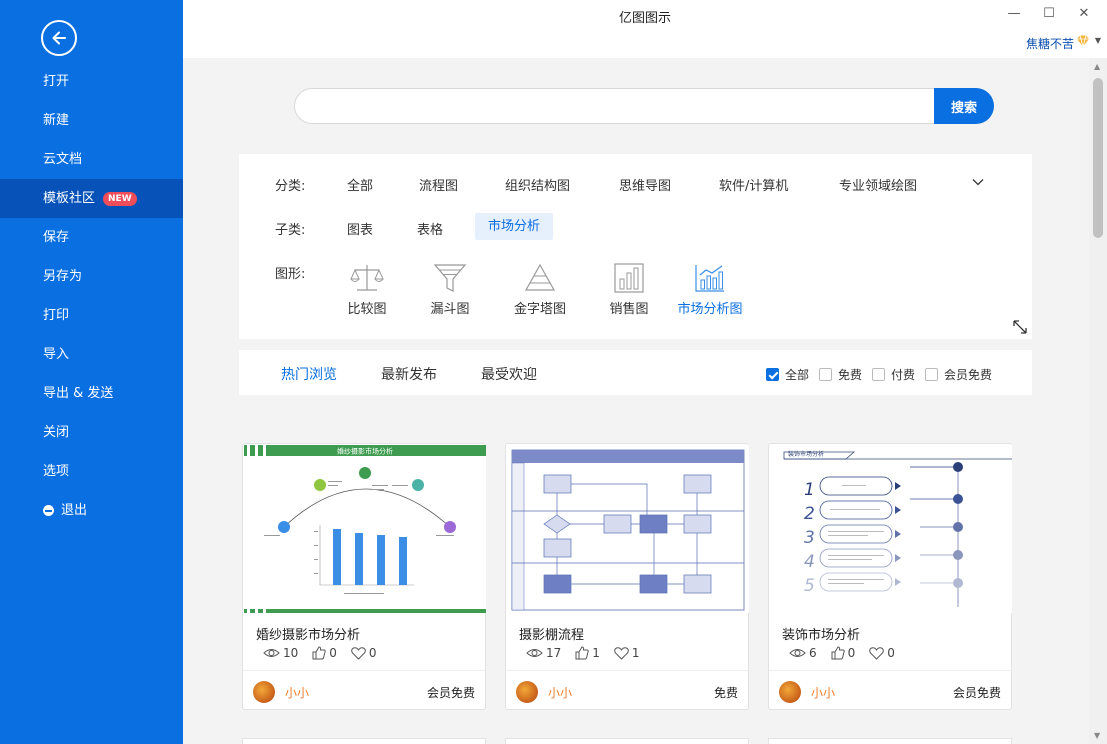 The width and height of the screenshot is (1107, 744). I want to click on views-count: 17, so click(554, 653).